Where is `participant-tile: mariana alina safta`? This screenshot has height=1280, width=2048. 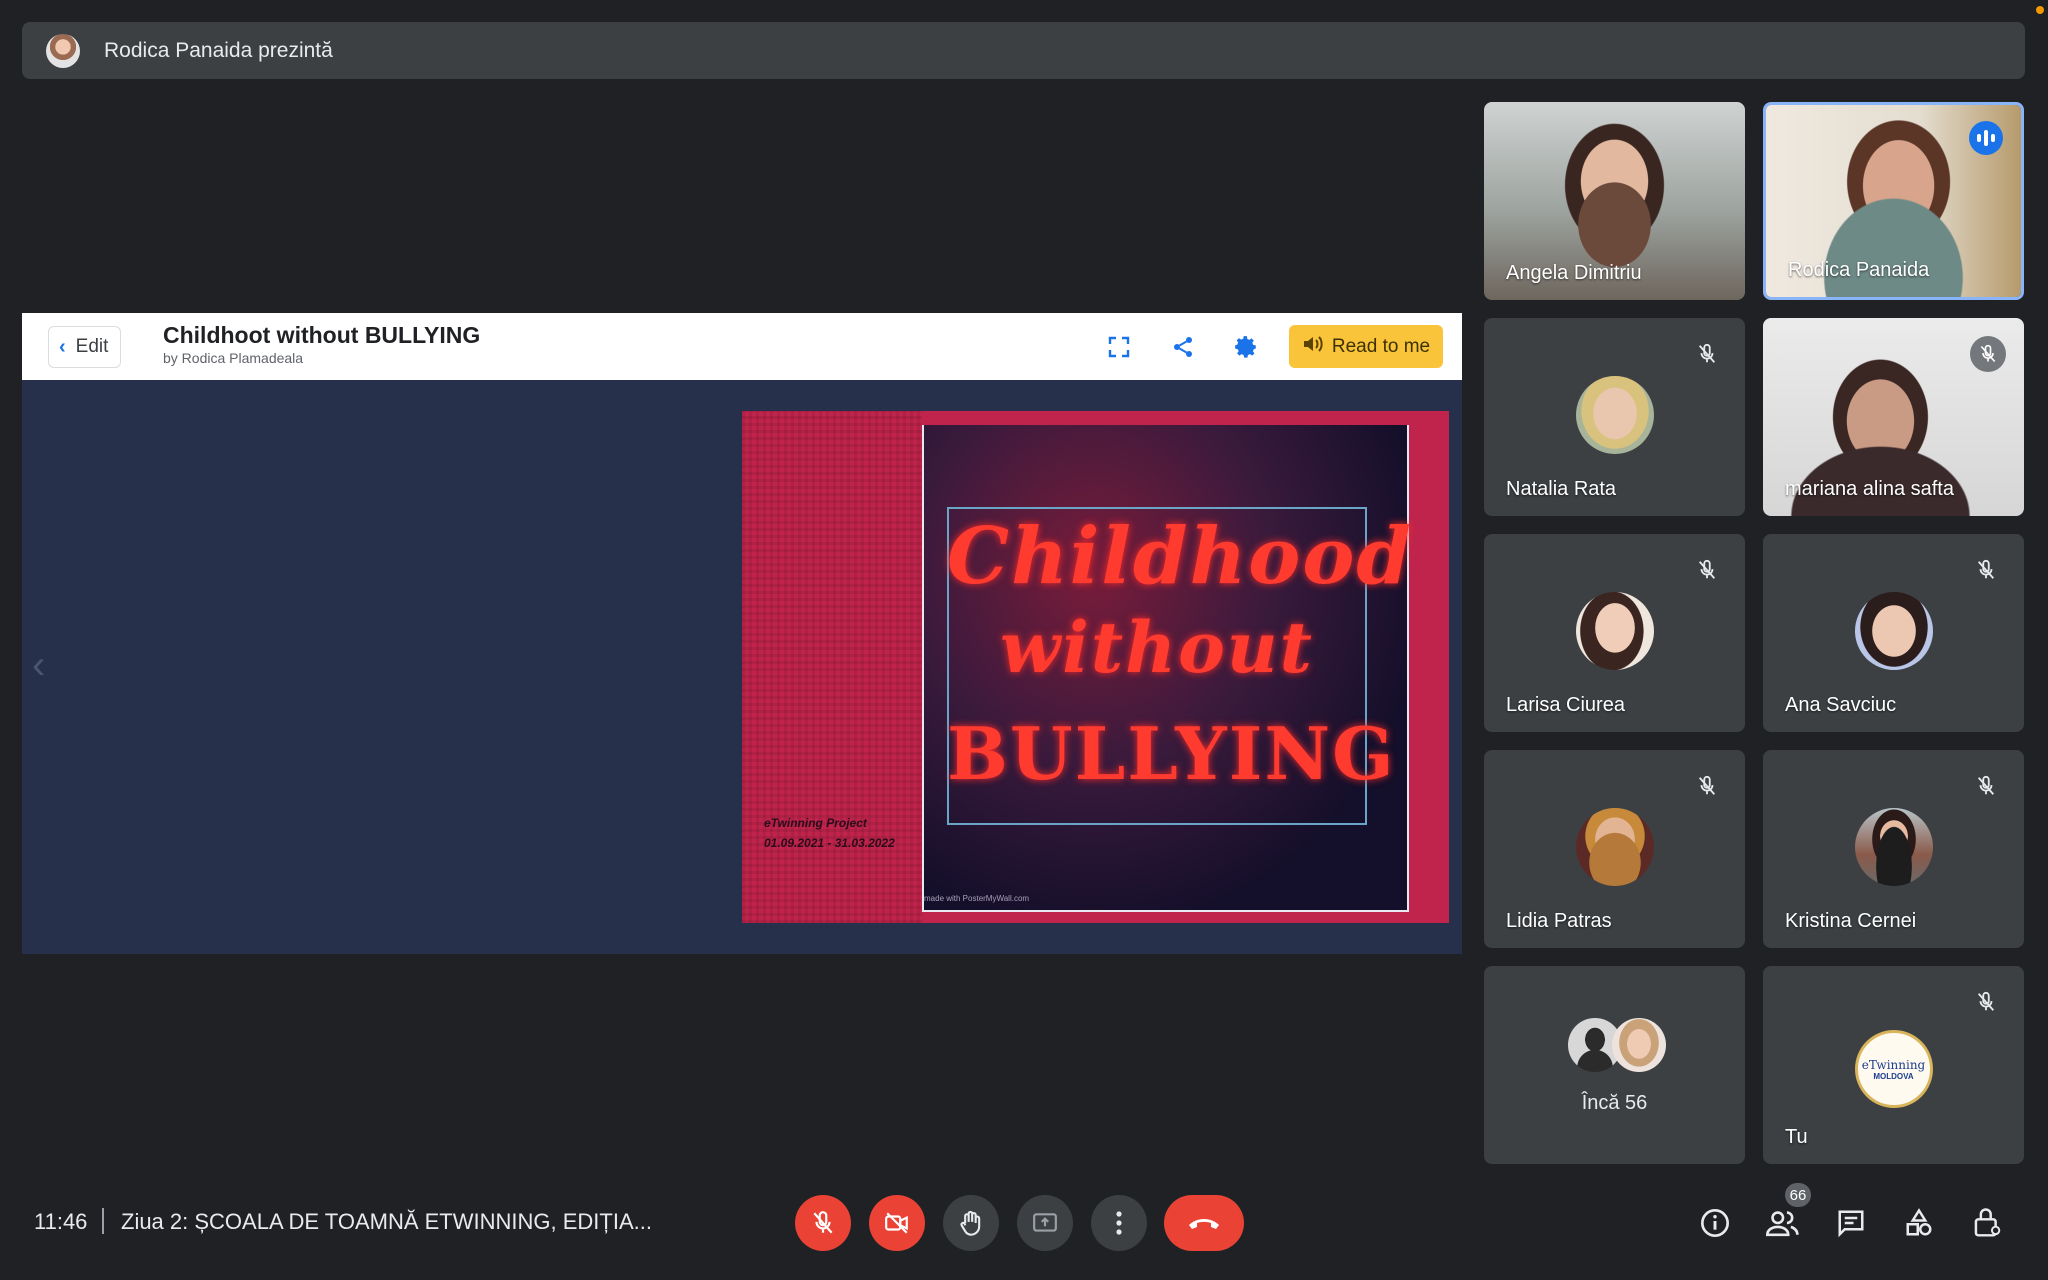 participant-tile: mariana alina safta is located at coordinates (1893, 417).